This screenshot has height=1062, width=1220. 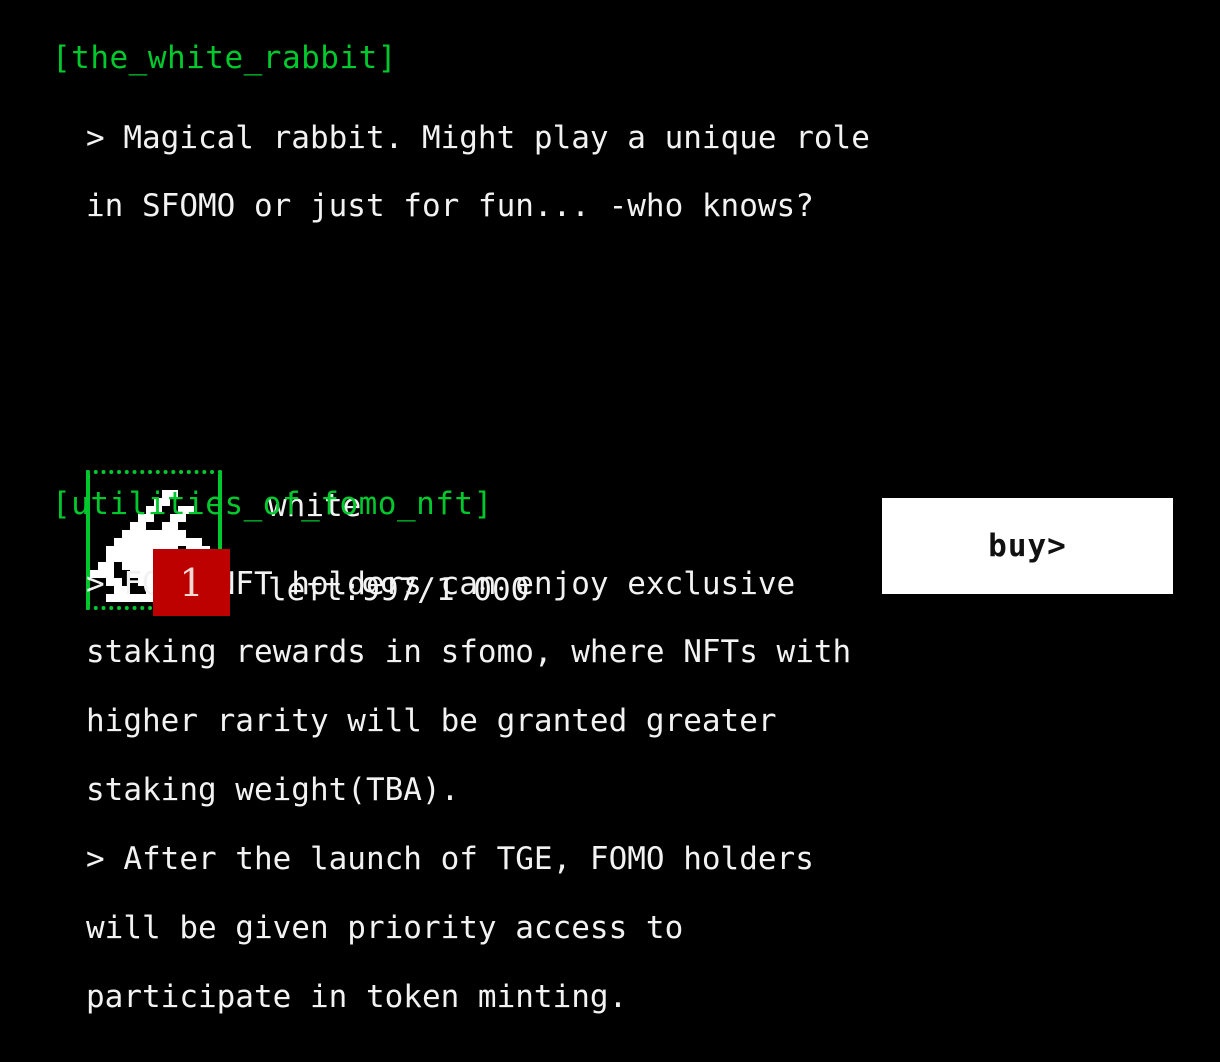 I want to click on section-header-white-rabbit: [the_white_rabbit], so click(x=224, y=58).